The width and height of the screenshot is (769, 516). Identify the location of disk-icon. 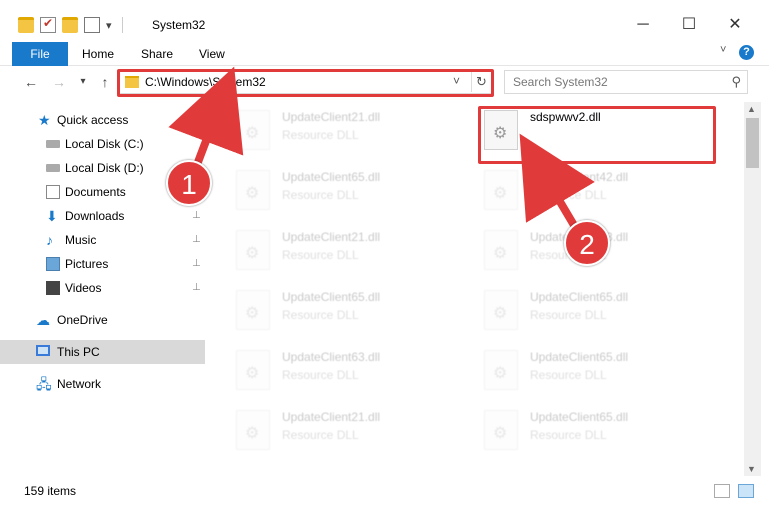
(53, 144).